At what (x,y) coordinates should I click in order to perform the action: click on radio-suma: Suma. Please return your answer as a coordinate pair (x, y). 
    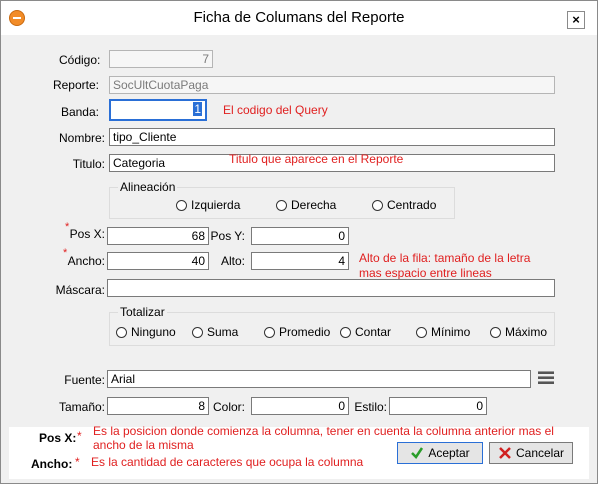
    Looking at the image, I should click on (215, 332).